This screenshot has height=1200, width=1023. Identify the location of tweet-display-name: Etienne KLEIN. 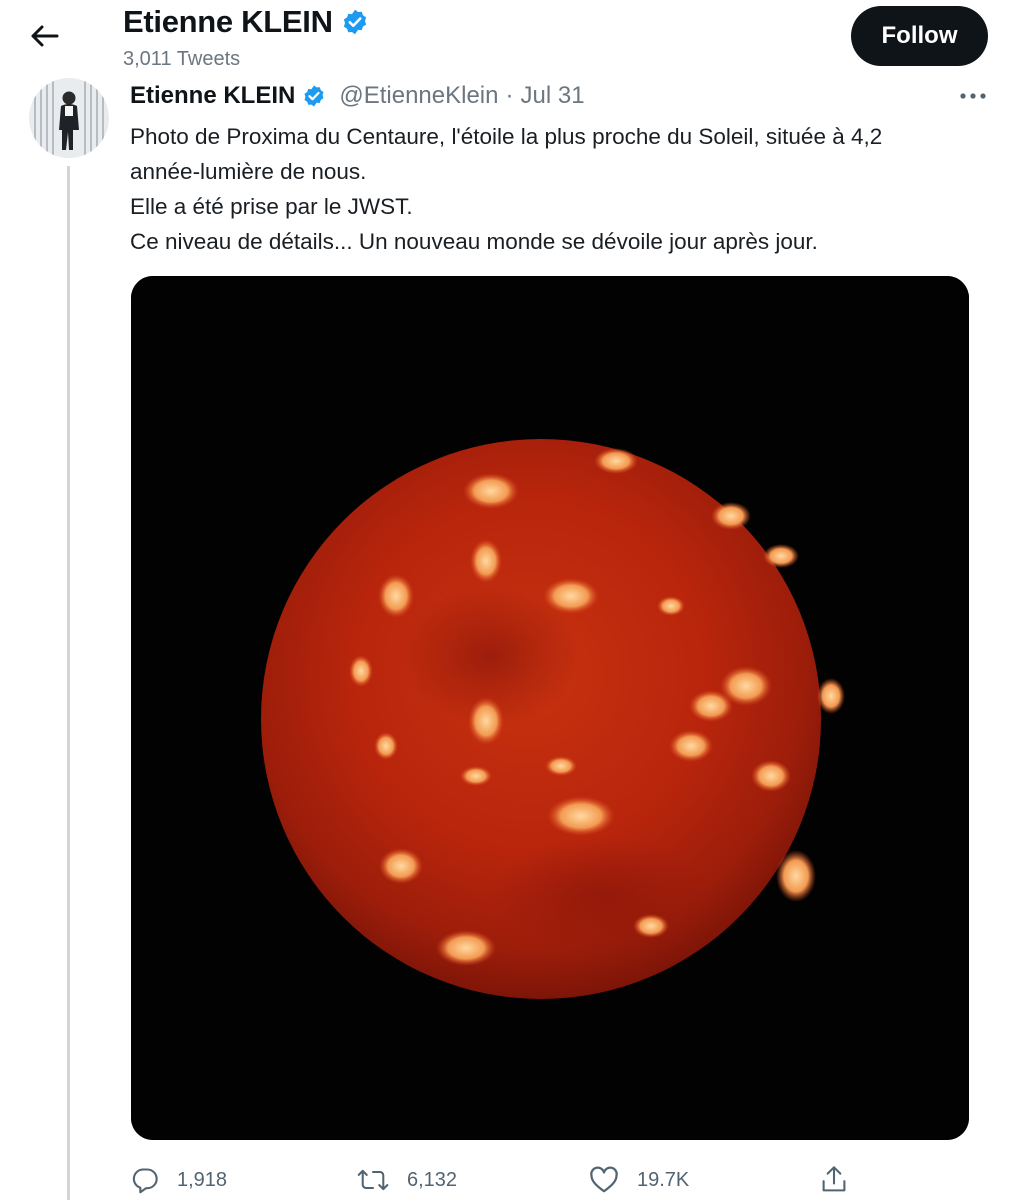
(212, 96).